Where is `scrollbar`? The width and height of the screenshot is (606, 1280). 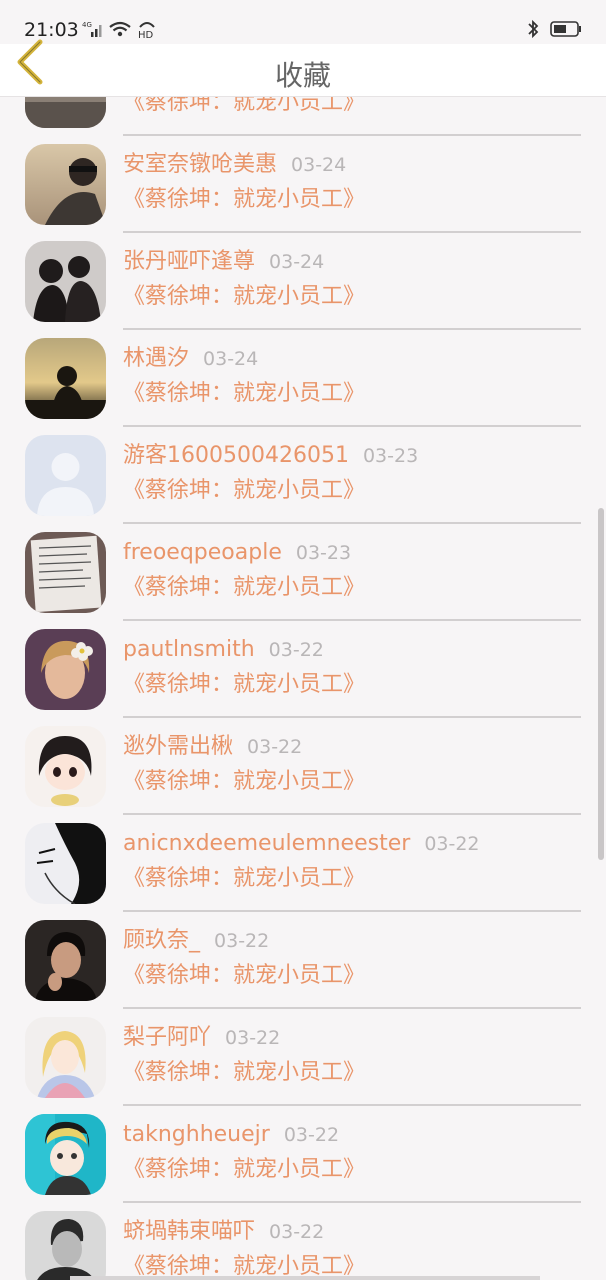
scrollbar is located at coordinates (601, 684).